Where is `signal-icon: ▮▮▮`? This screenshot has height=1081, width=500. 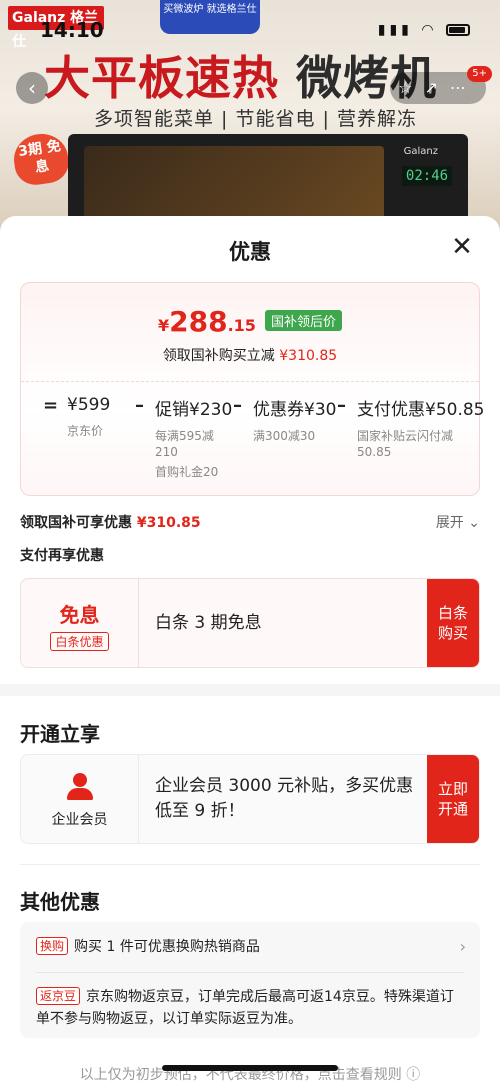
signal-icon: ▮▮▮ is located at coordinates (395, 30).